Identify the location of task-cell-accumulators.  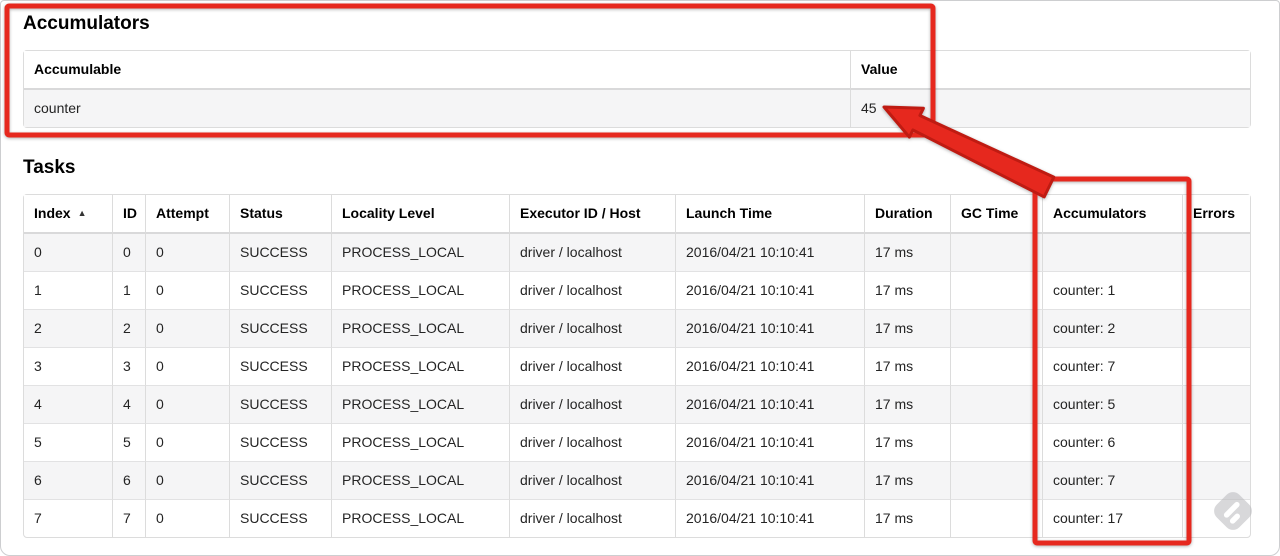
(1112, 252).